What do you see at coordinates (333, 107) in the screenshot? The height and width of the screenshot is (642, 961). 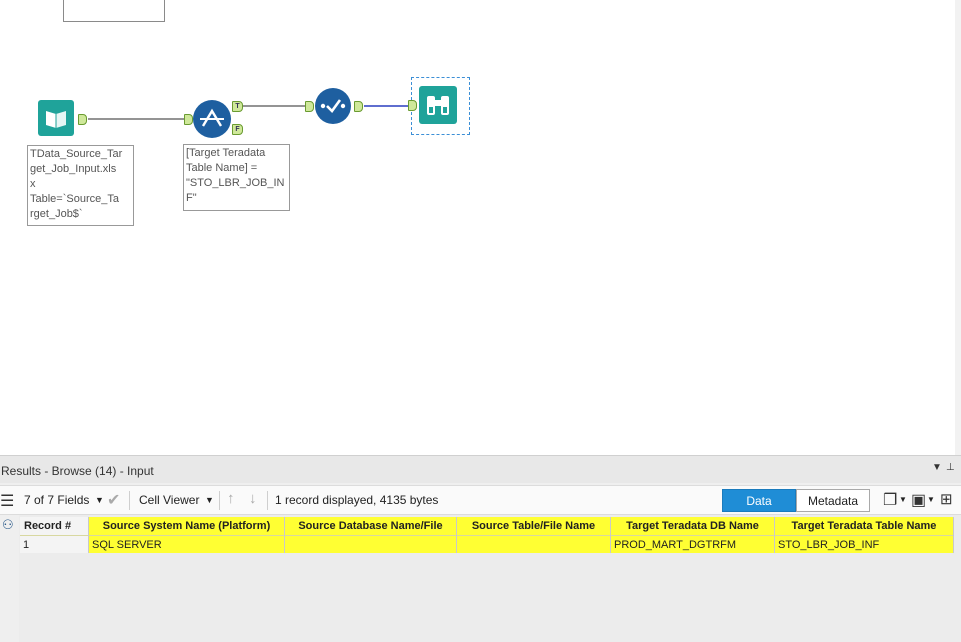 I see `select-icon` at bounding box center [333, 107].